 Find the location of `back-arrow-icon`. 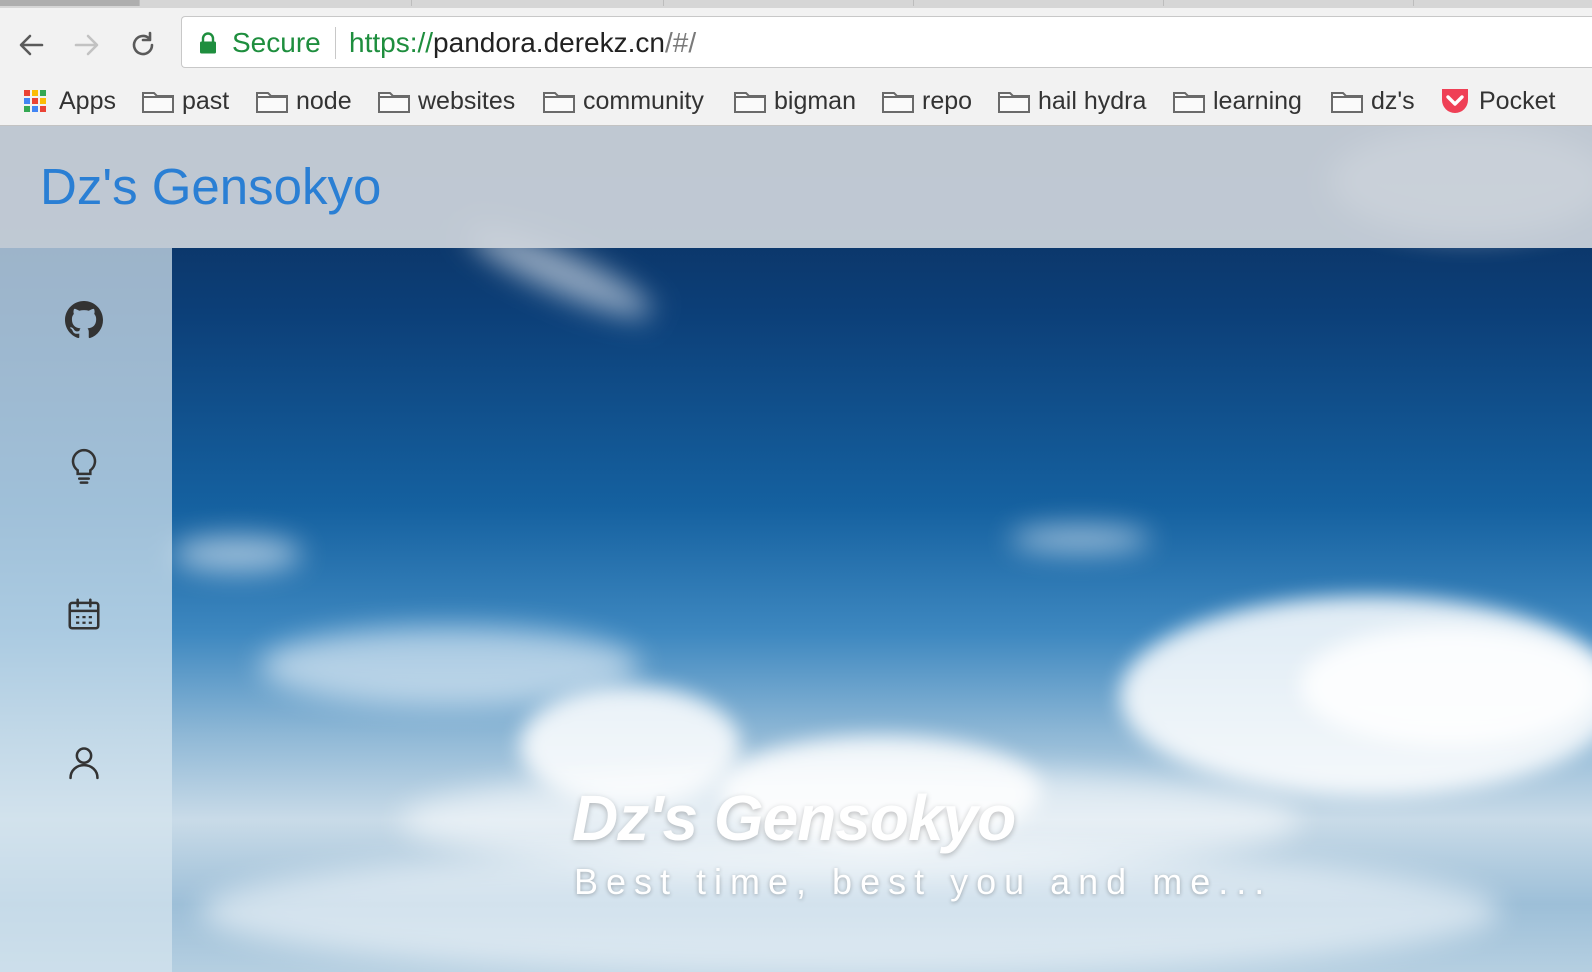

back-arrow-icon is located at coordinates (31, 45).